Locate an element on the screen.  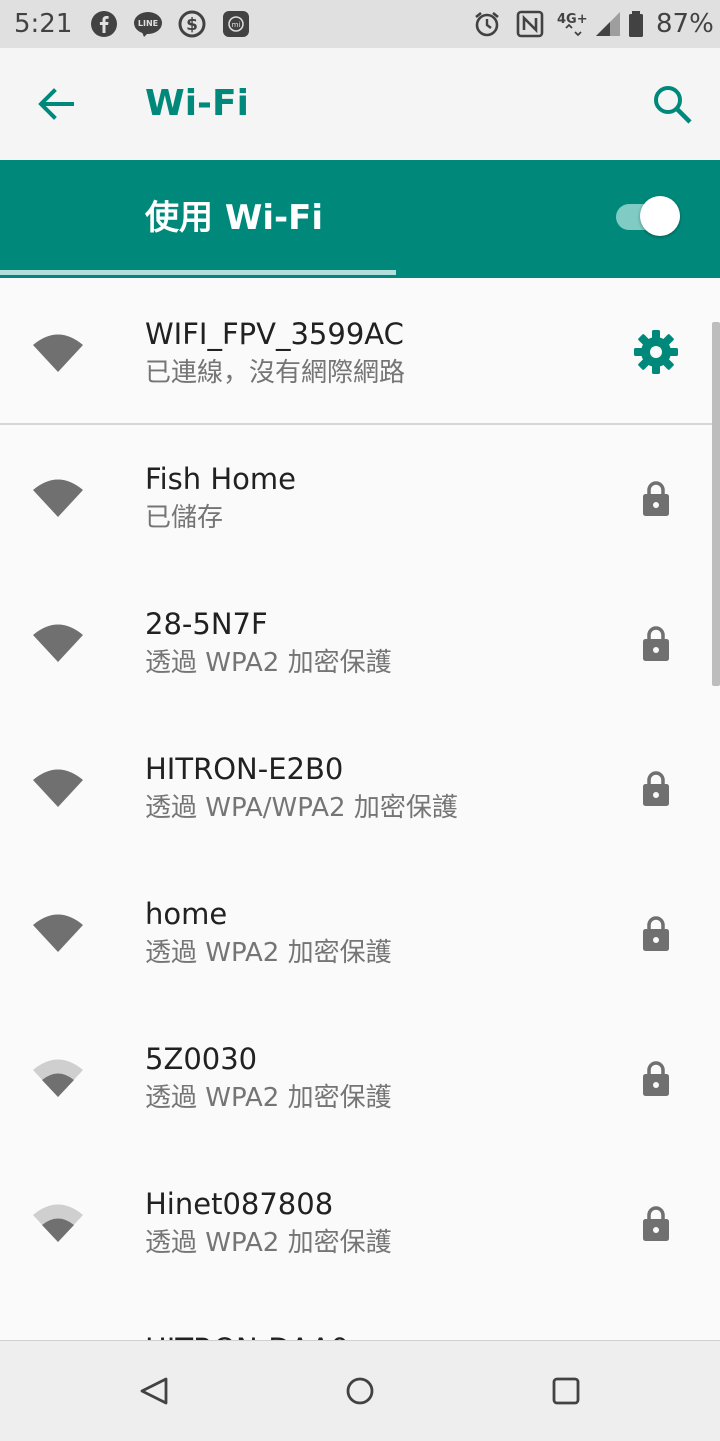
network-ssid: home is located at coordinates (186, 914).